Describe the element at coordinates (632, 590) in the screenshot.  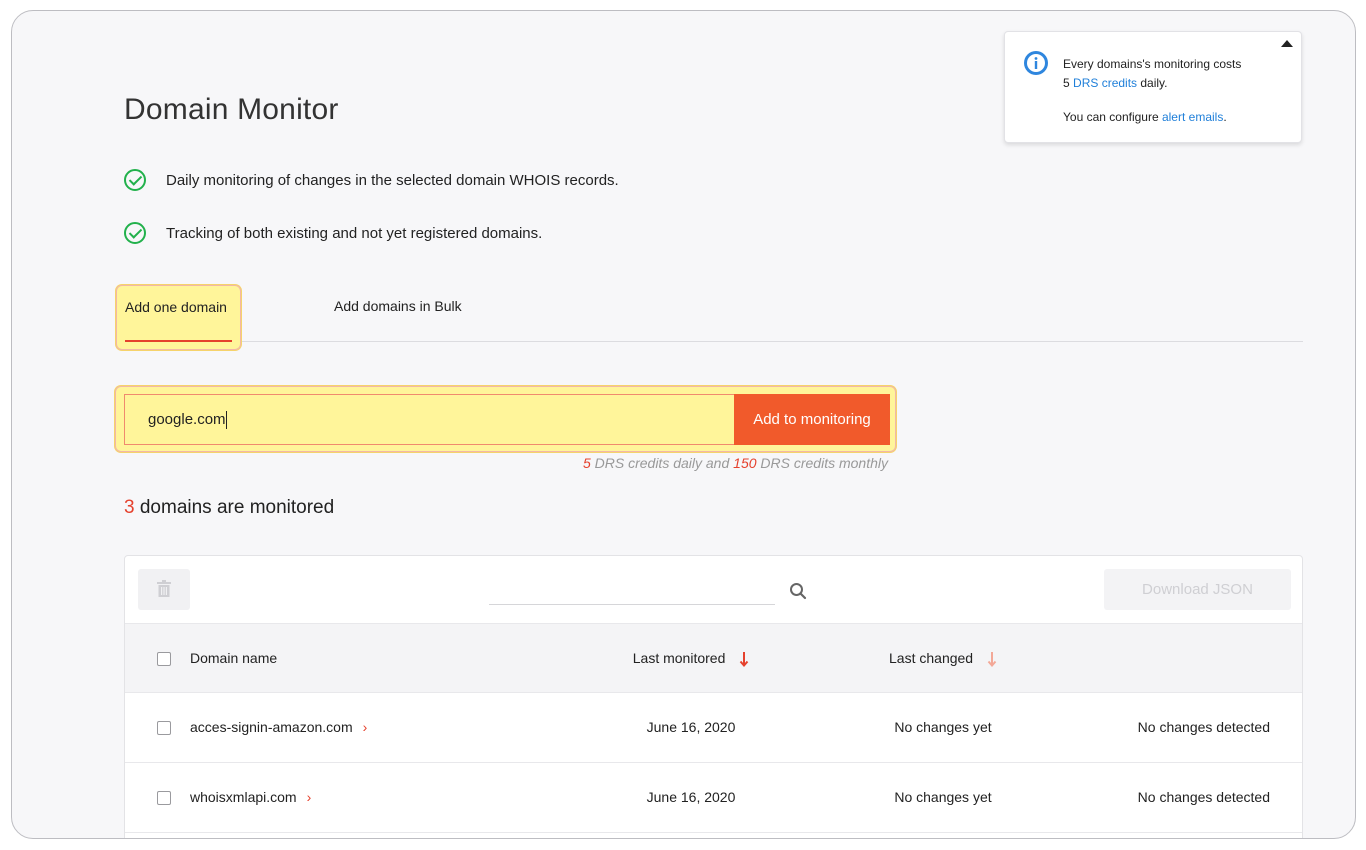
I see `search-input` at that location.